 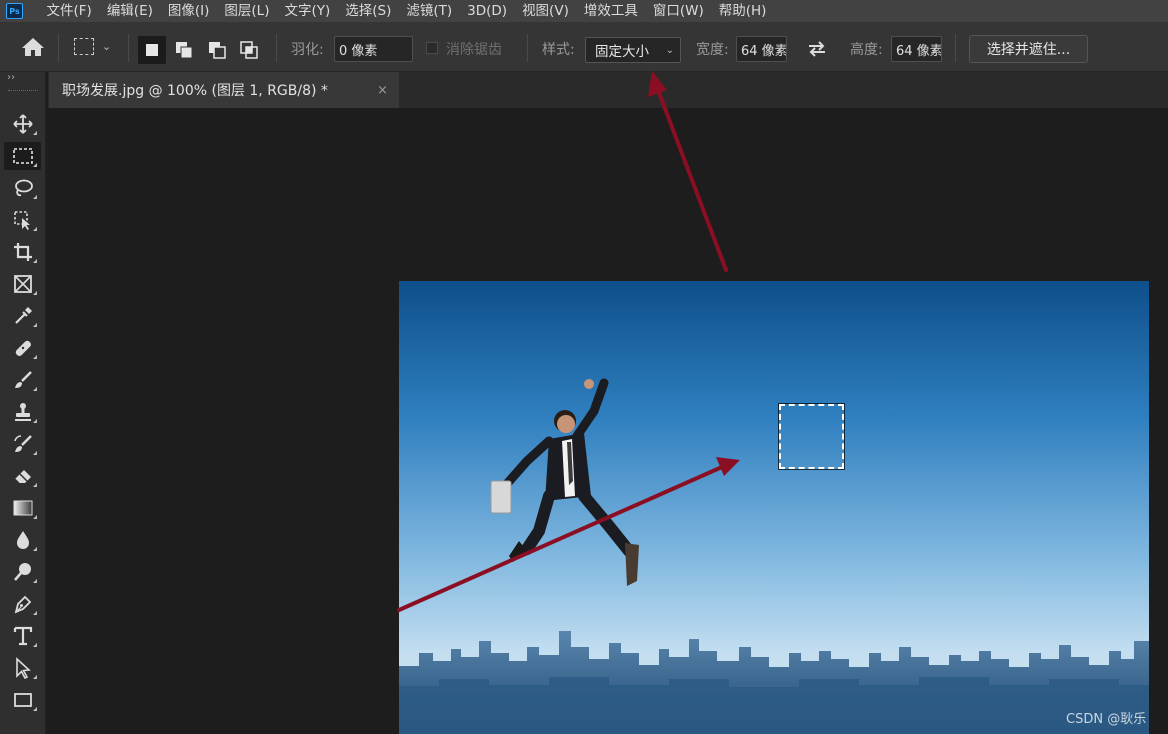 I want to click on crop-tool, so click(x=22, y=252).